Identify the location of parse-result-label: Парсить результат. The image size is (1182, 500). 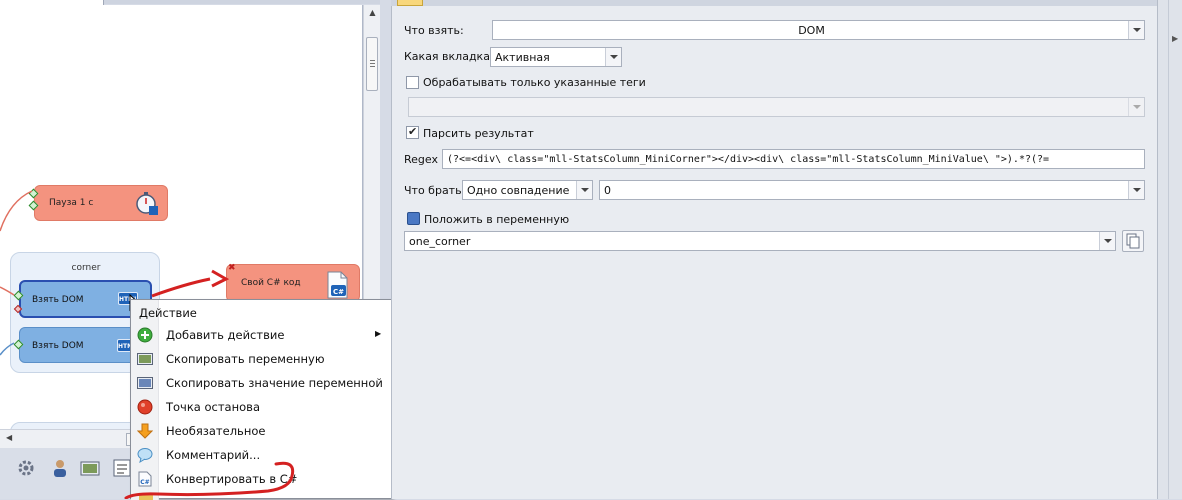
(478, 133).